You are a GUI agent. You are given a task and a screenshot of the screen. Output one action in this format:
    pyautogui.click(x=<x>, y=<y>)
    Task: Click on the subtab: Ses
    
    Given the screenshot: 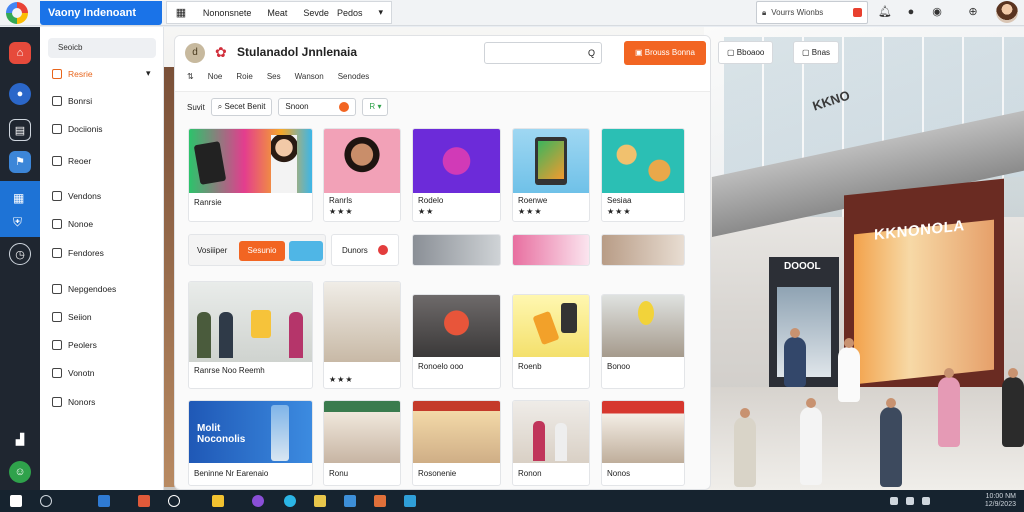 What is the action you would take?
    pyautogui.click(x=274, y=76)
    